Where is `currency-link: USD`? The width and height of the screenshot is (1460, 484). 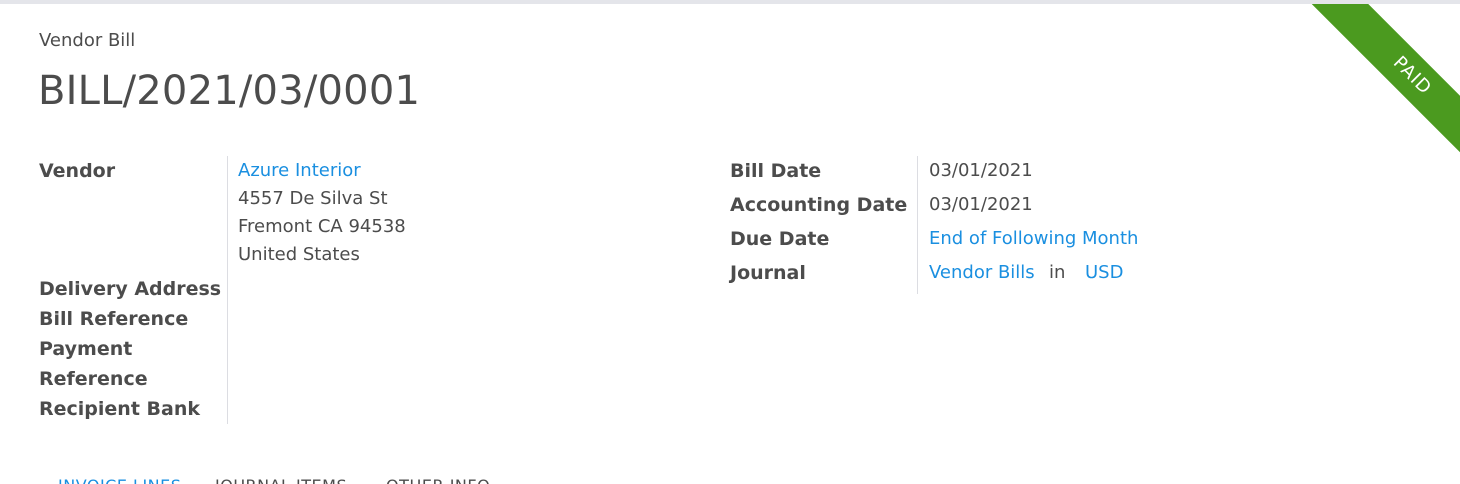 currency-link: USD is located at coordinates (1104, 272).